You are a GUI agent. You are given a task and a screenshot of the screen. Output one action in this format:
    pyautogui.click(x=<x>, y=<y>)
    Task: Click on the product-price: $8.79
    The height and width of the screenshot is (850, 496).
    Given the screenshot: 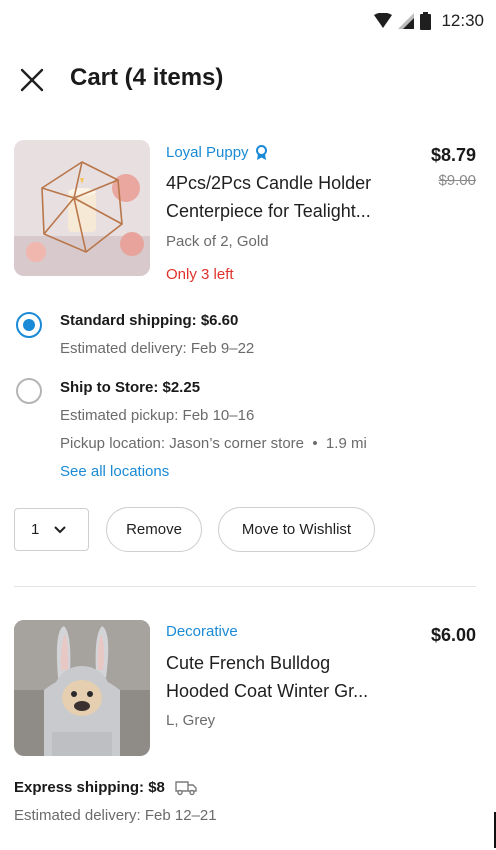 What is the action you would take?
    pyautogui.click(x=453, y=155)
    